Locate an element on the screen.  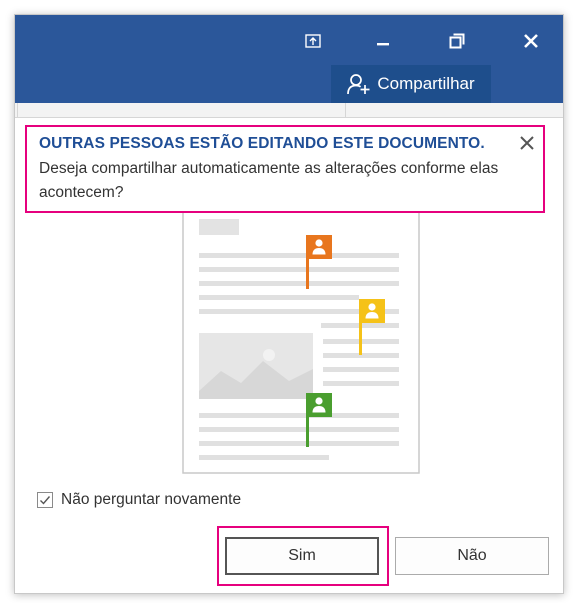
ribbon-display-options-icon is located at coordinates (313, 41).